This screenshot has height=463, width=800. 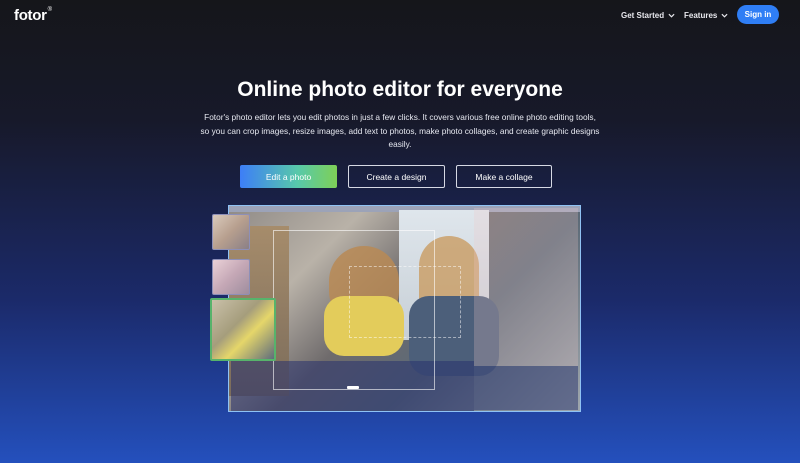 I want to click on demo-resize-handle, so click(x=353, y=387).